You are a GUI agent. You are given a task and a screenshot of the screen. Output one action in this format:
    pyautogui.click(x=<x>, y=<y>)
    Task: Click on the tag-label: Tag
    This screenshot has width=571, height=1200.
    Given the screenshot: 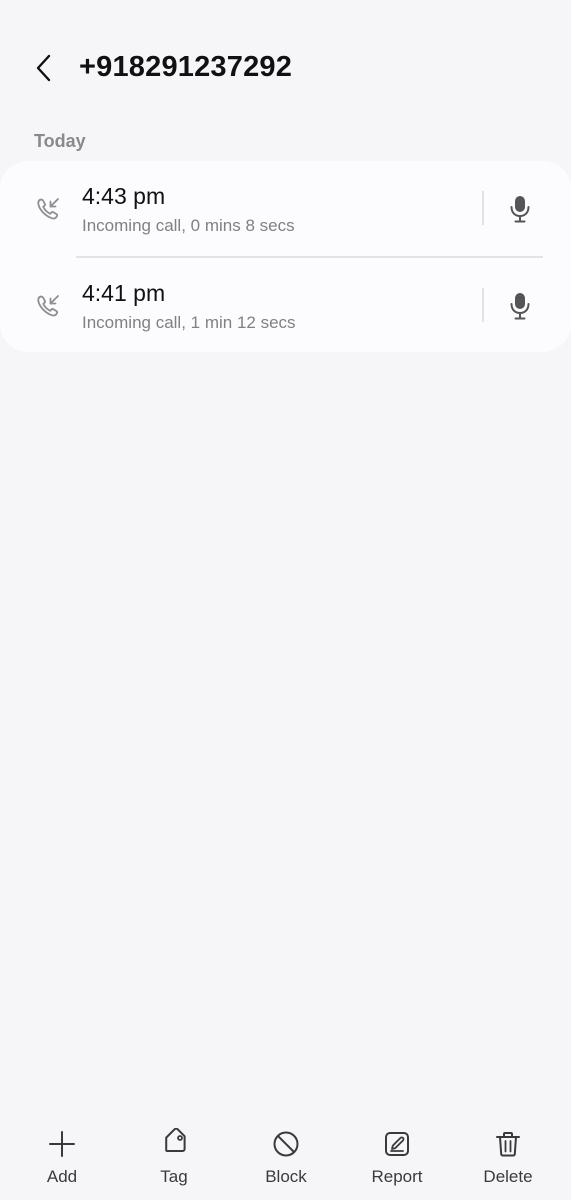 What is the action you would take?
    pyautogui.click(x=174, y=1176)
    